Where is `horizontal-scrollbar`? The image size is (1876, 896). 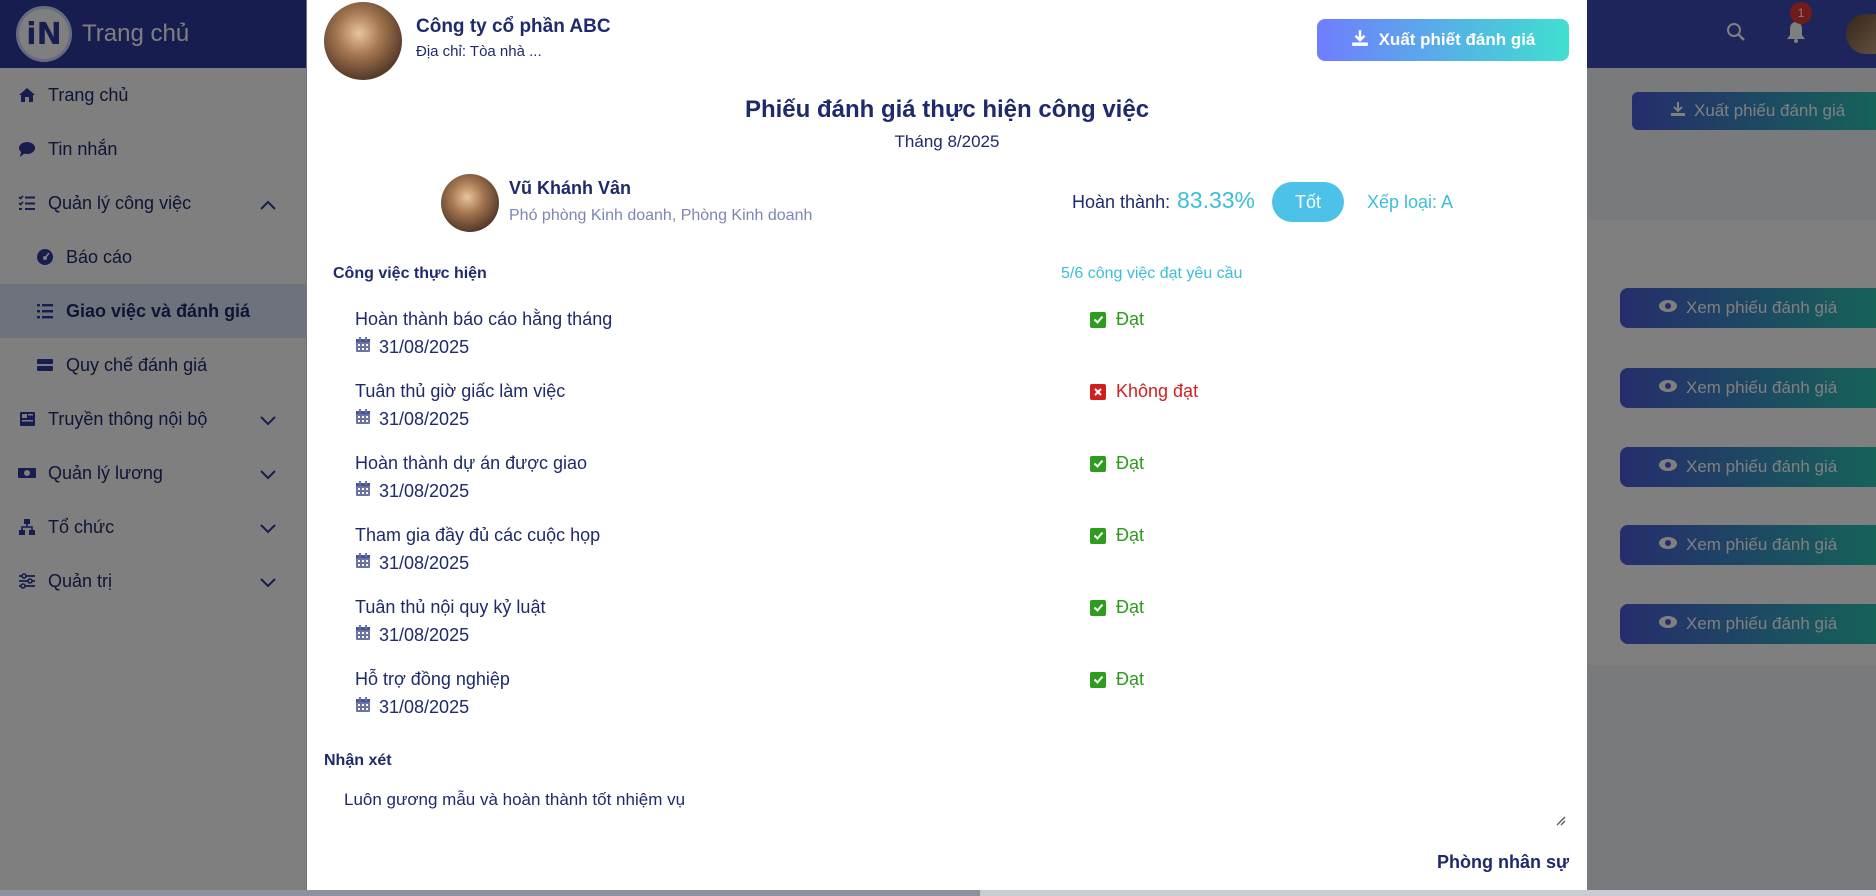
horizontal-scrollbar is located at coordinates (938, 893).